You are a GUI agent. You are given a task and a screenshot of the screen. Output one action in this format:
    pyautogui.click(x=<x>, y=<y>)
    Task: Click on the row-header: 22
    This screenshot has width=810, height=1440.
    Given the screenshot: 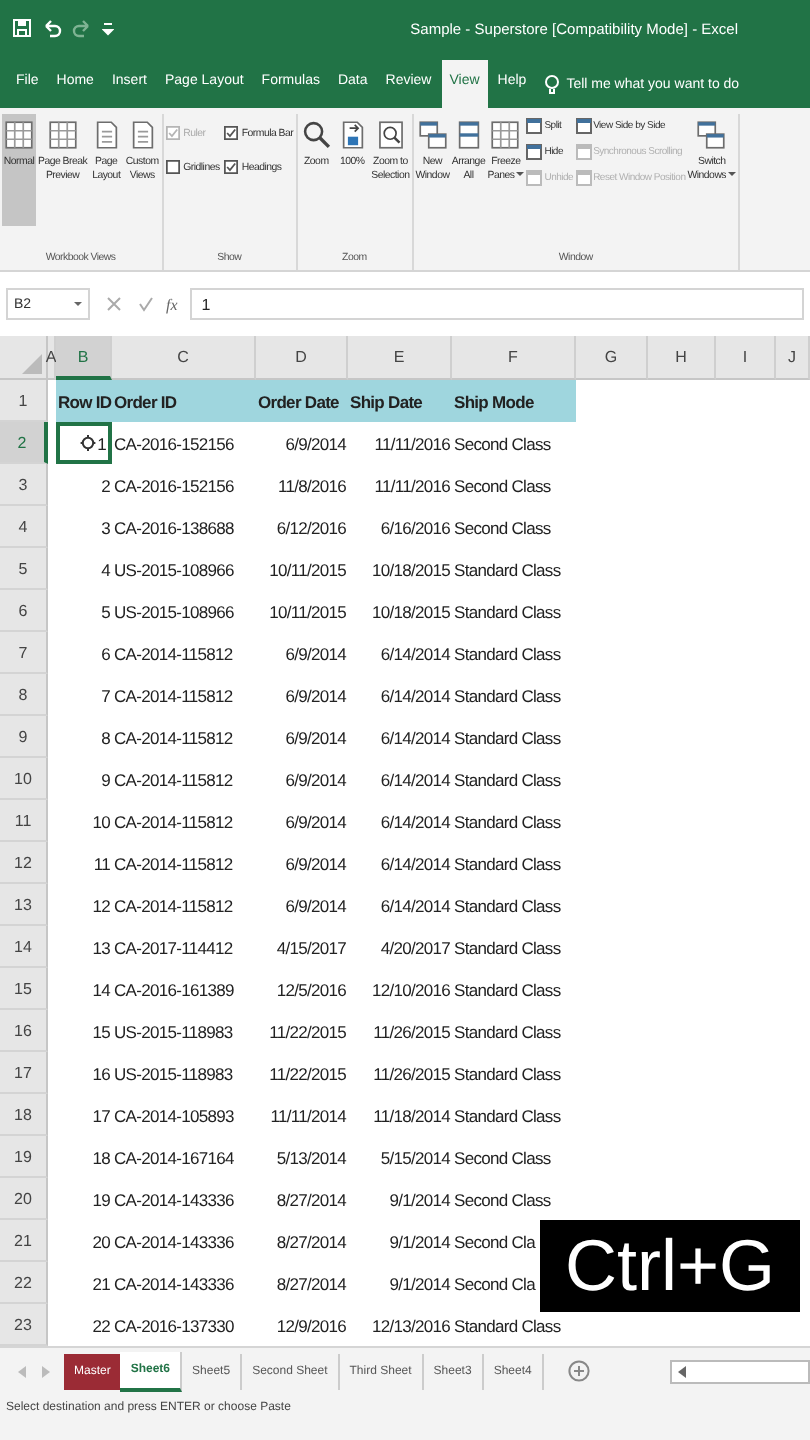 What is the action you would take?
    pyautogui.click(x=24, y=1283)
    